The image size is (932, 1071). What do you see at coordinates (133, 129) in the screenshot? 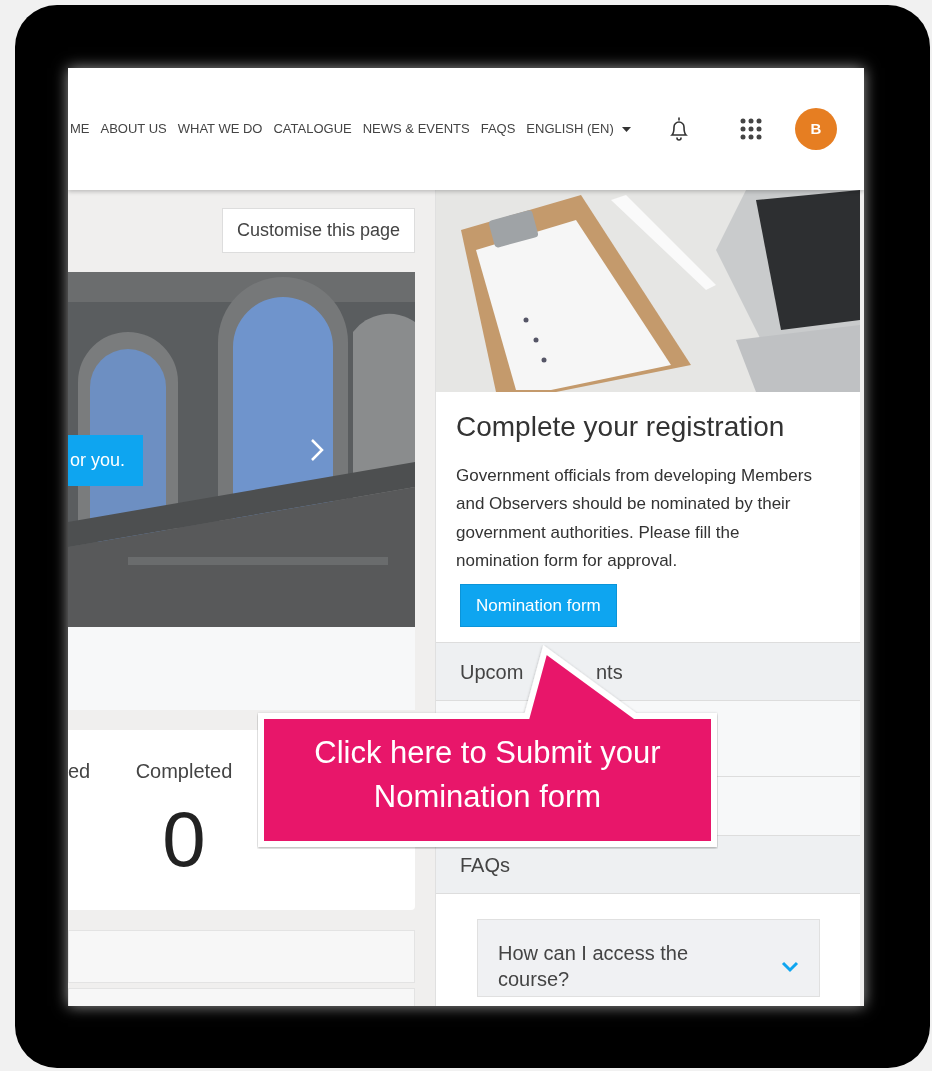
I see `nav-link-item: ABOUT US` at bounding box center [133, 129].